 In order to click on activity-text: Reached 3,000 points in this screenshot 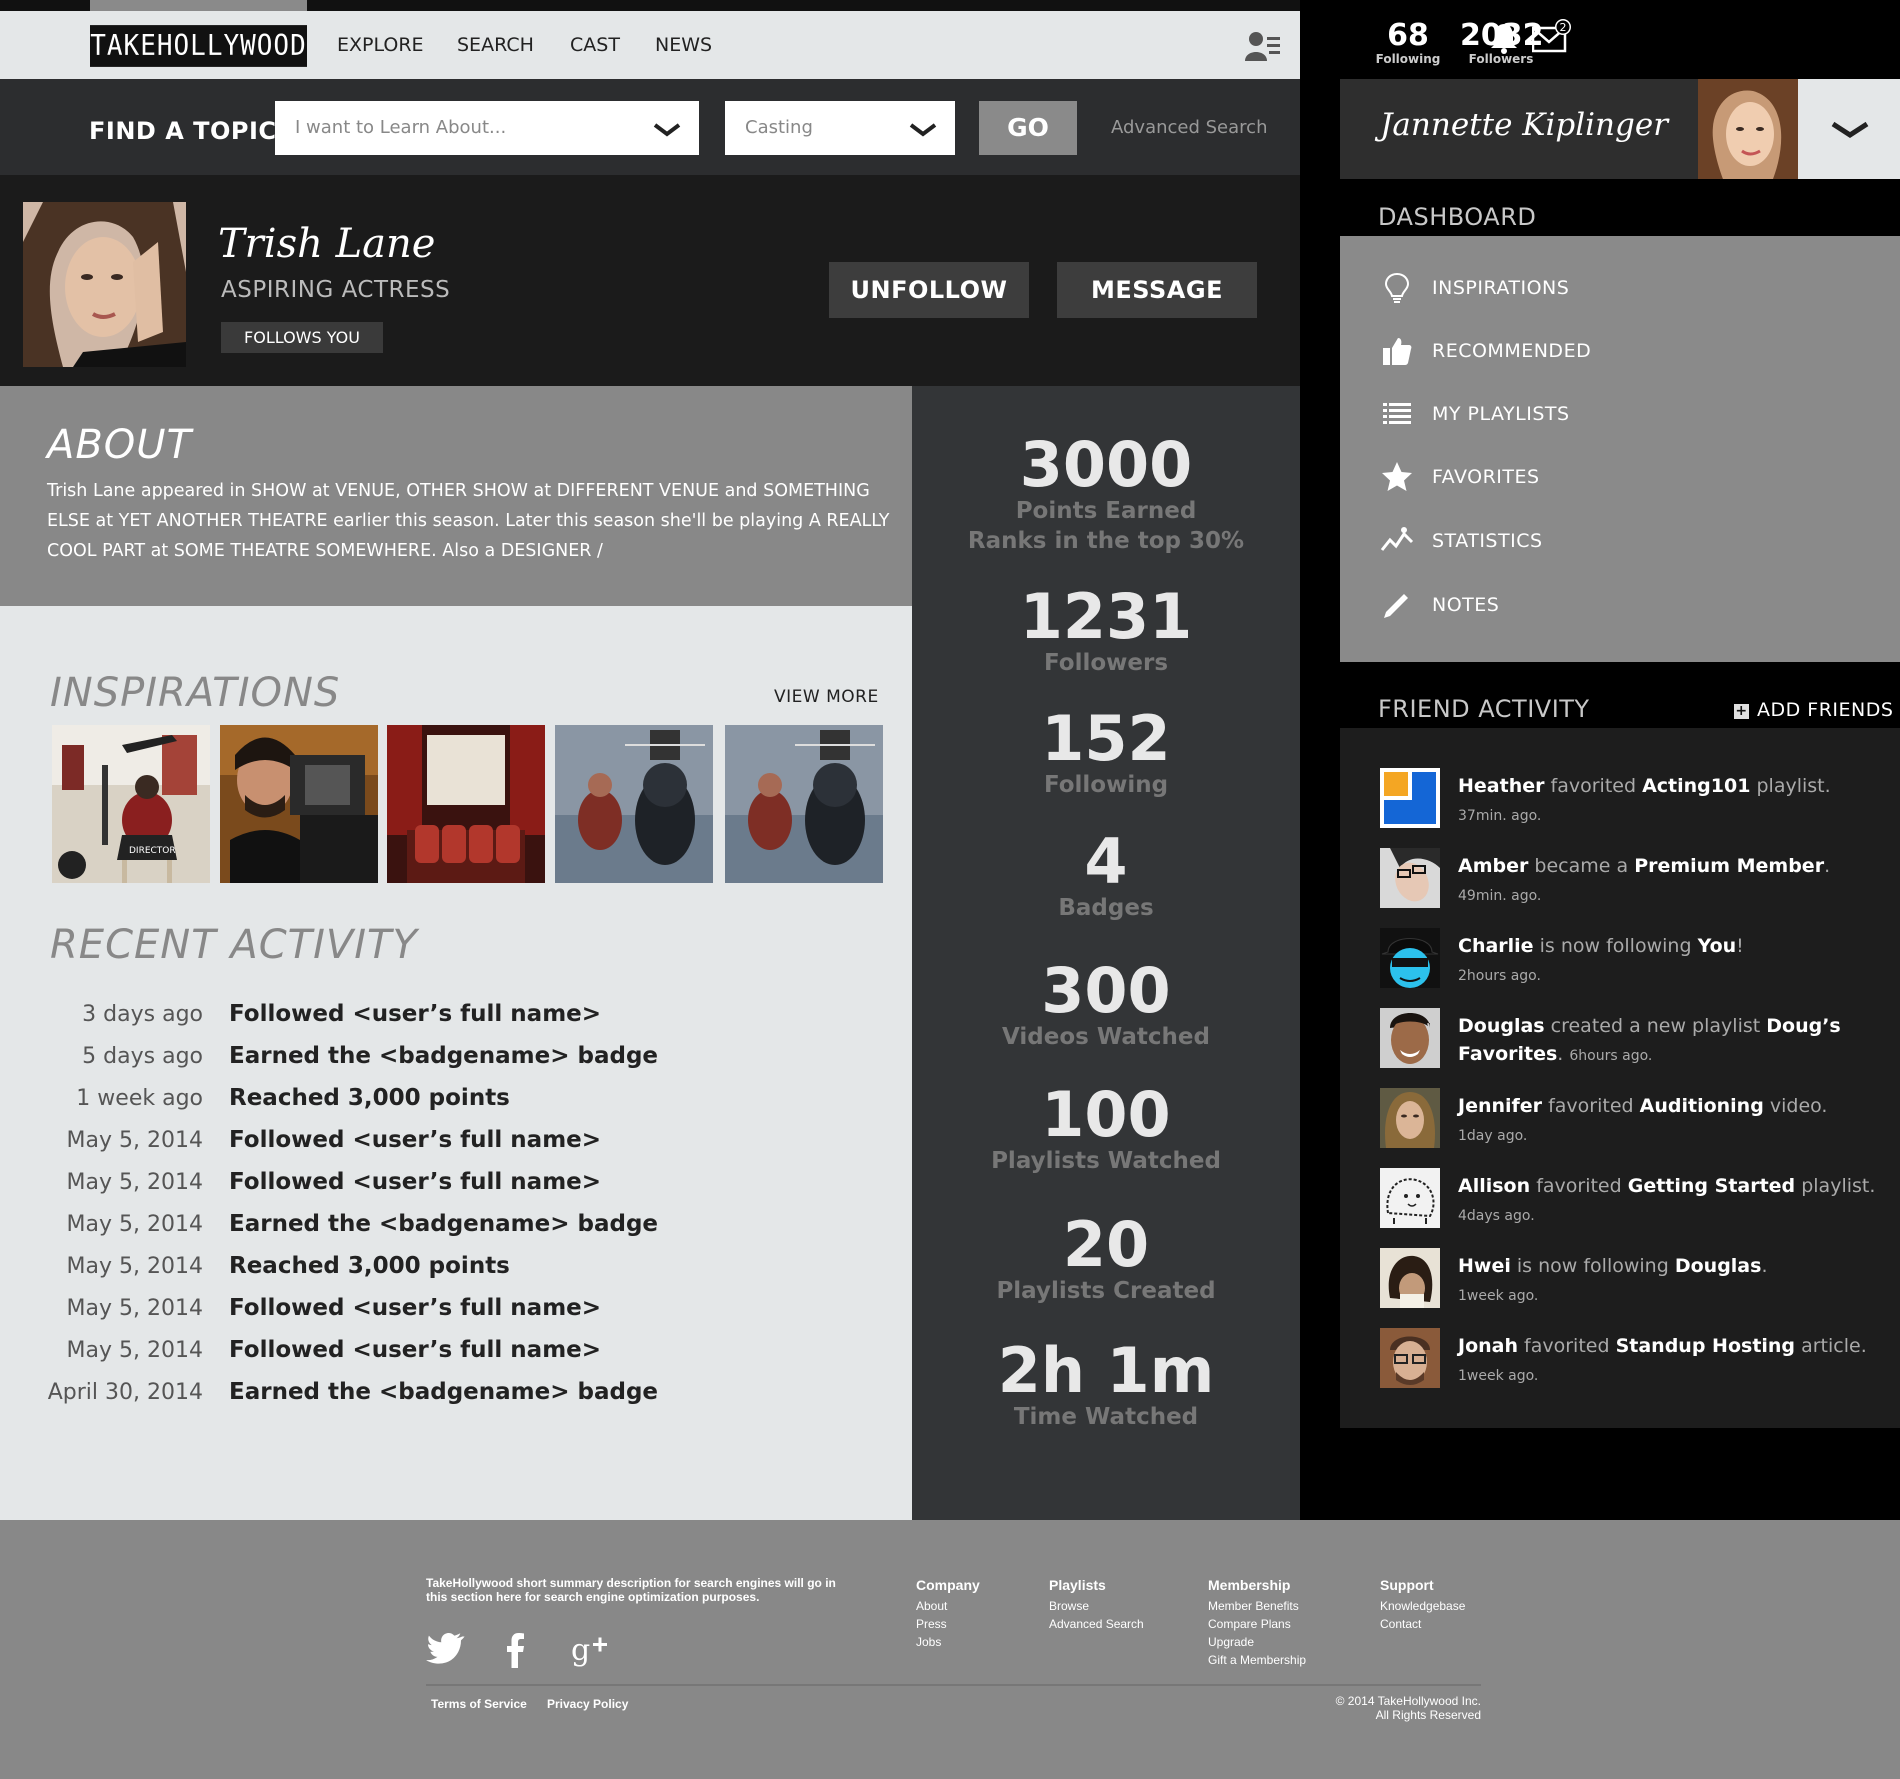, I will do `click(369, 1266)`.